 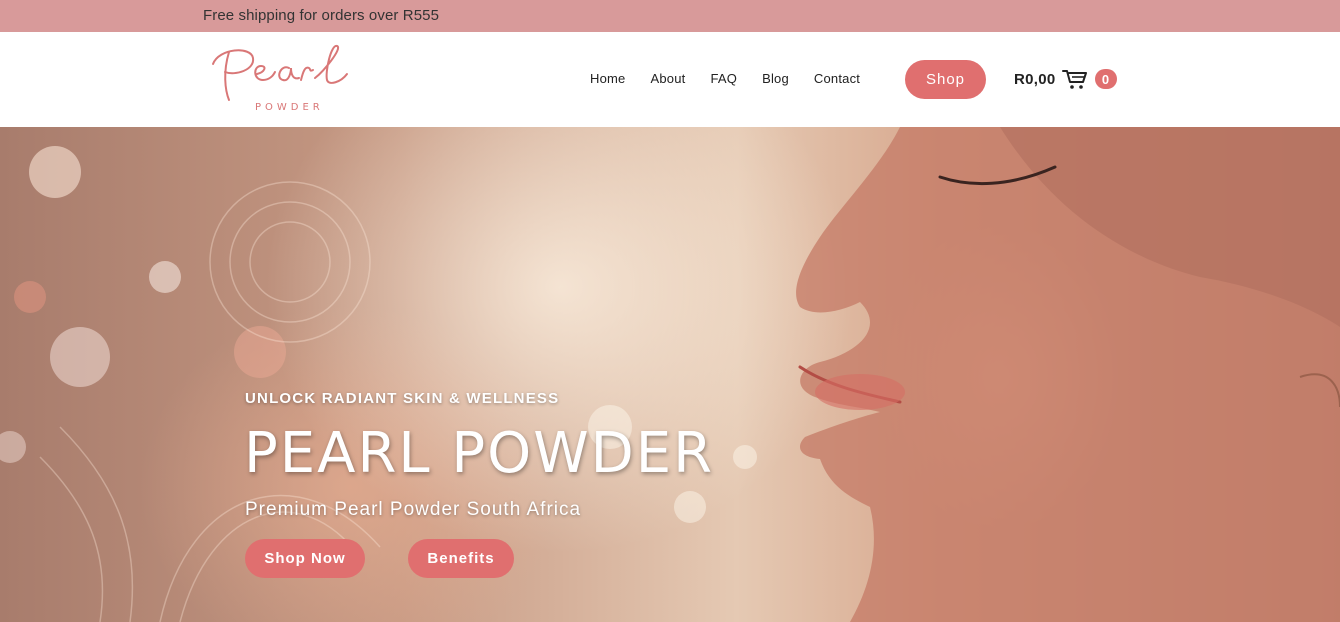 I want to click on pearl-script-logo, so click(x=280, y=73).